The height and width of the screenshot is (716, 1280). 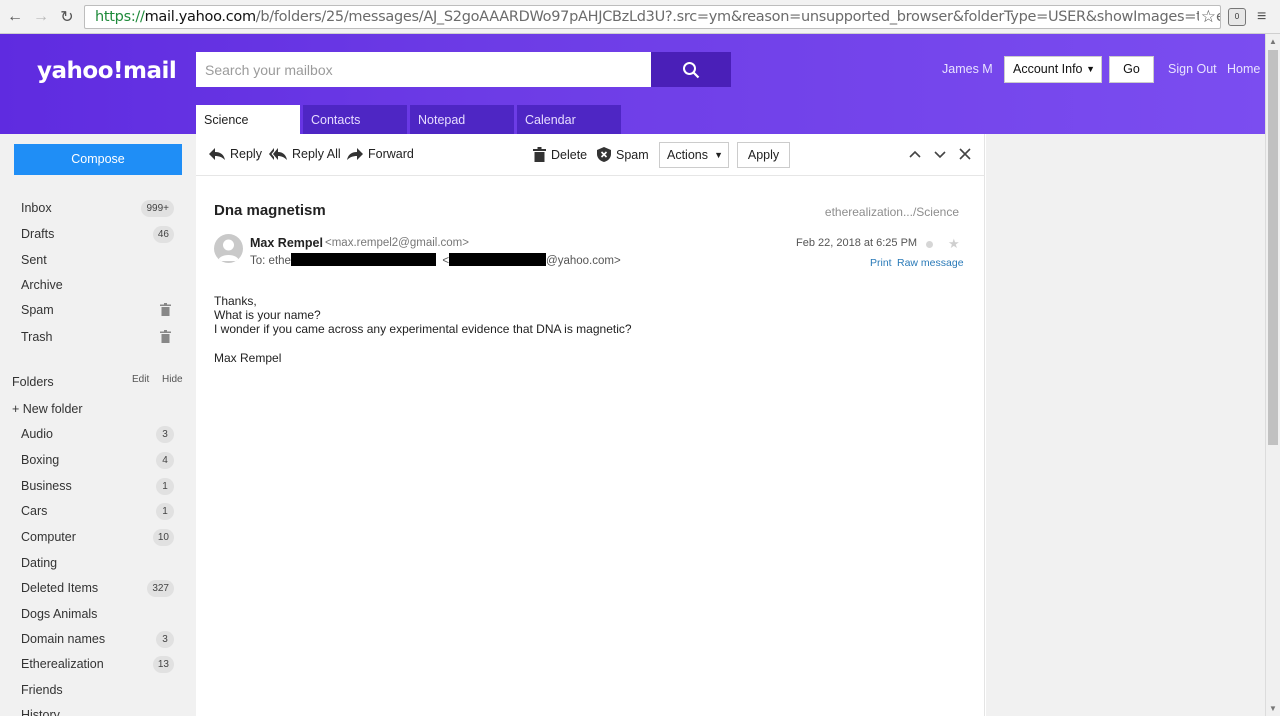 I want to click on extension-icon: 0, so click(x=1237, y=17).